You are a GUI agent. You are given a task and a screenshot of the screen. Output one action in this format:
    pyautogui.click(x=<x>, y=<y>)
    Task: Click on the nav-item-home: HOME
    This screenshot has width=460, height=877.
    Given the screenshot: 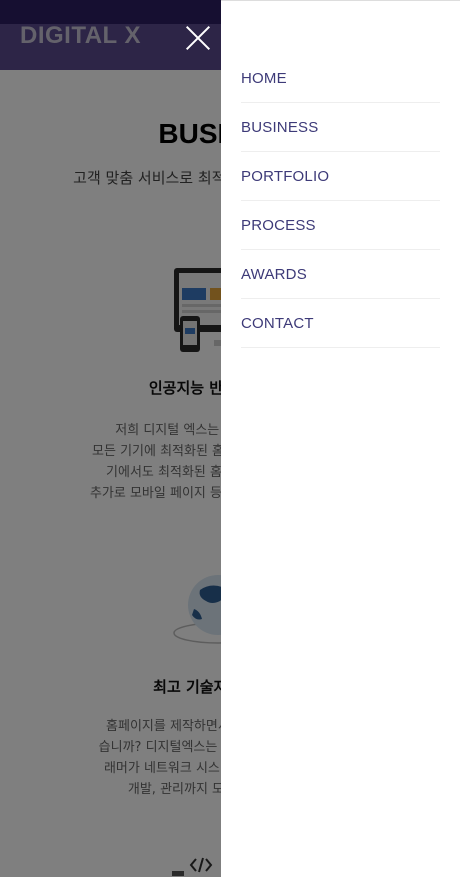 What is the action you would take?
    pyautogui.click(x=340, y=78)
    